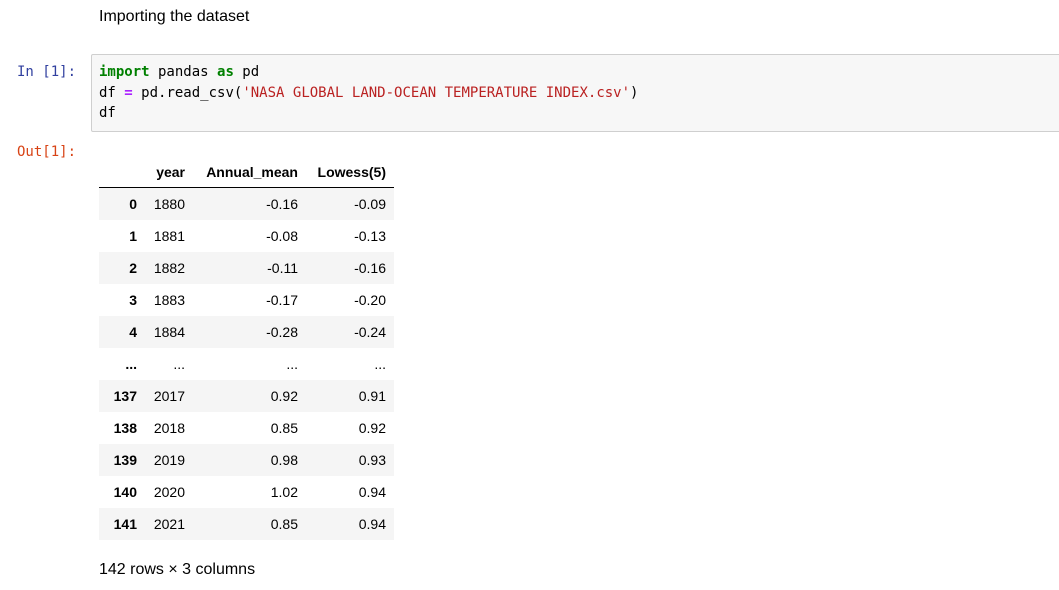 This screenshot has height=590, width=1059. I want to click on table-header-row: year Annual_mean Lowess(5), so click(246, 172).